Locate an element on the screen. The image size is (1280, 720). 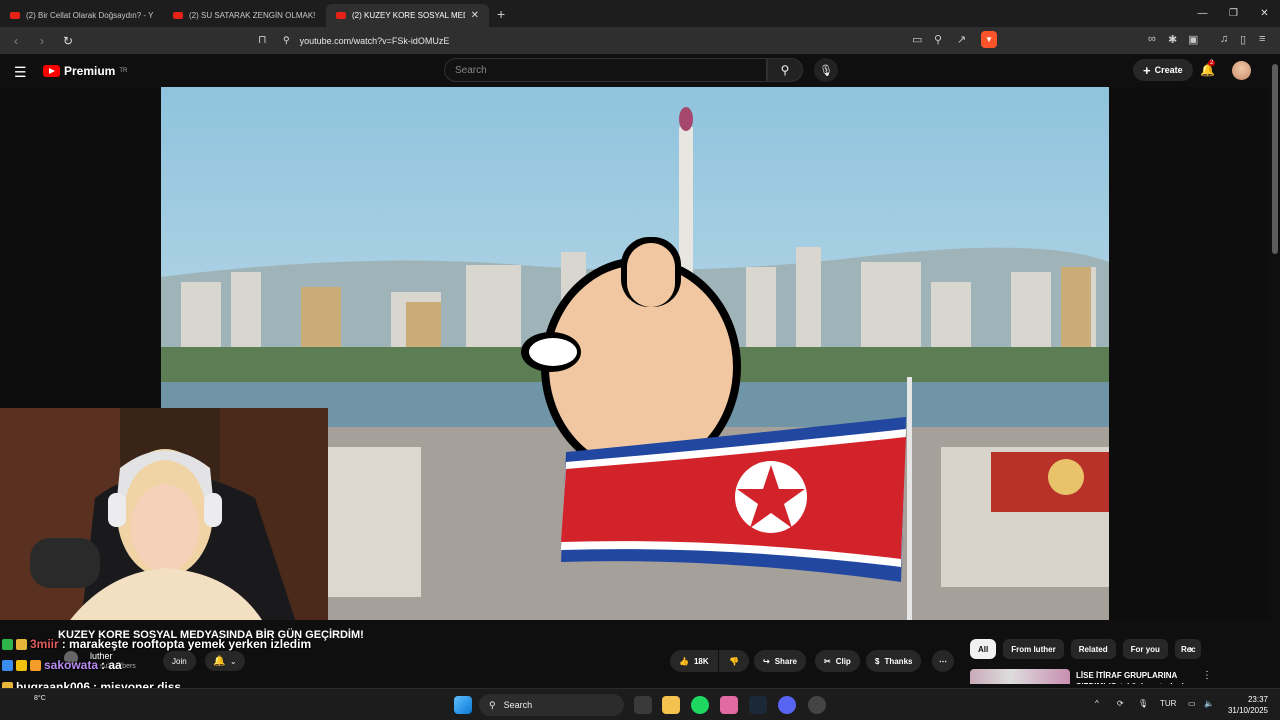
app-icon is located at coordinates (729, 705).